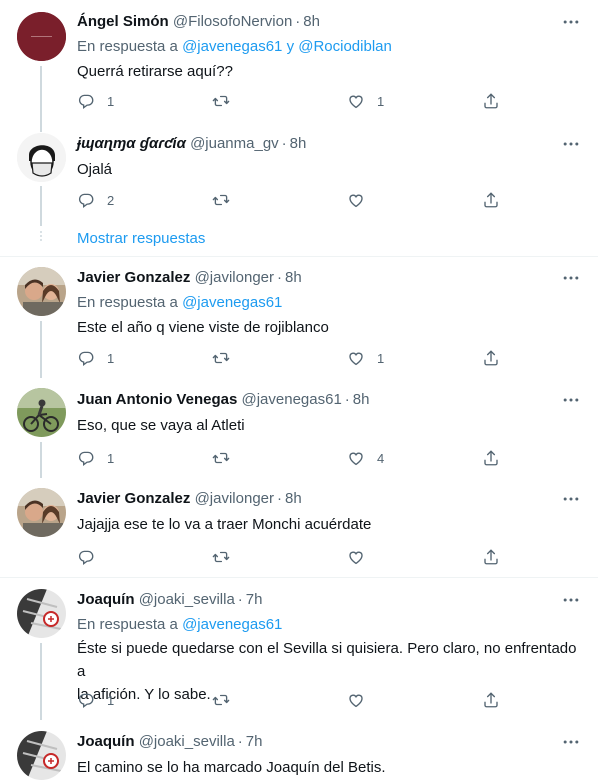 This screenshot has height=782, width=598. What do you see at coordinates (299, 178) in the screenshot?
I see `tweet: ɉɰαɳɱα ɠαɾƈία @juanma_gv · 8h Ojalá 2` at bounding box center [299, 178].